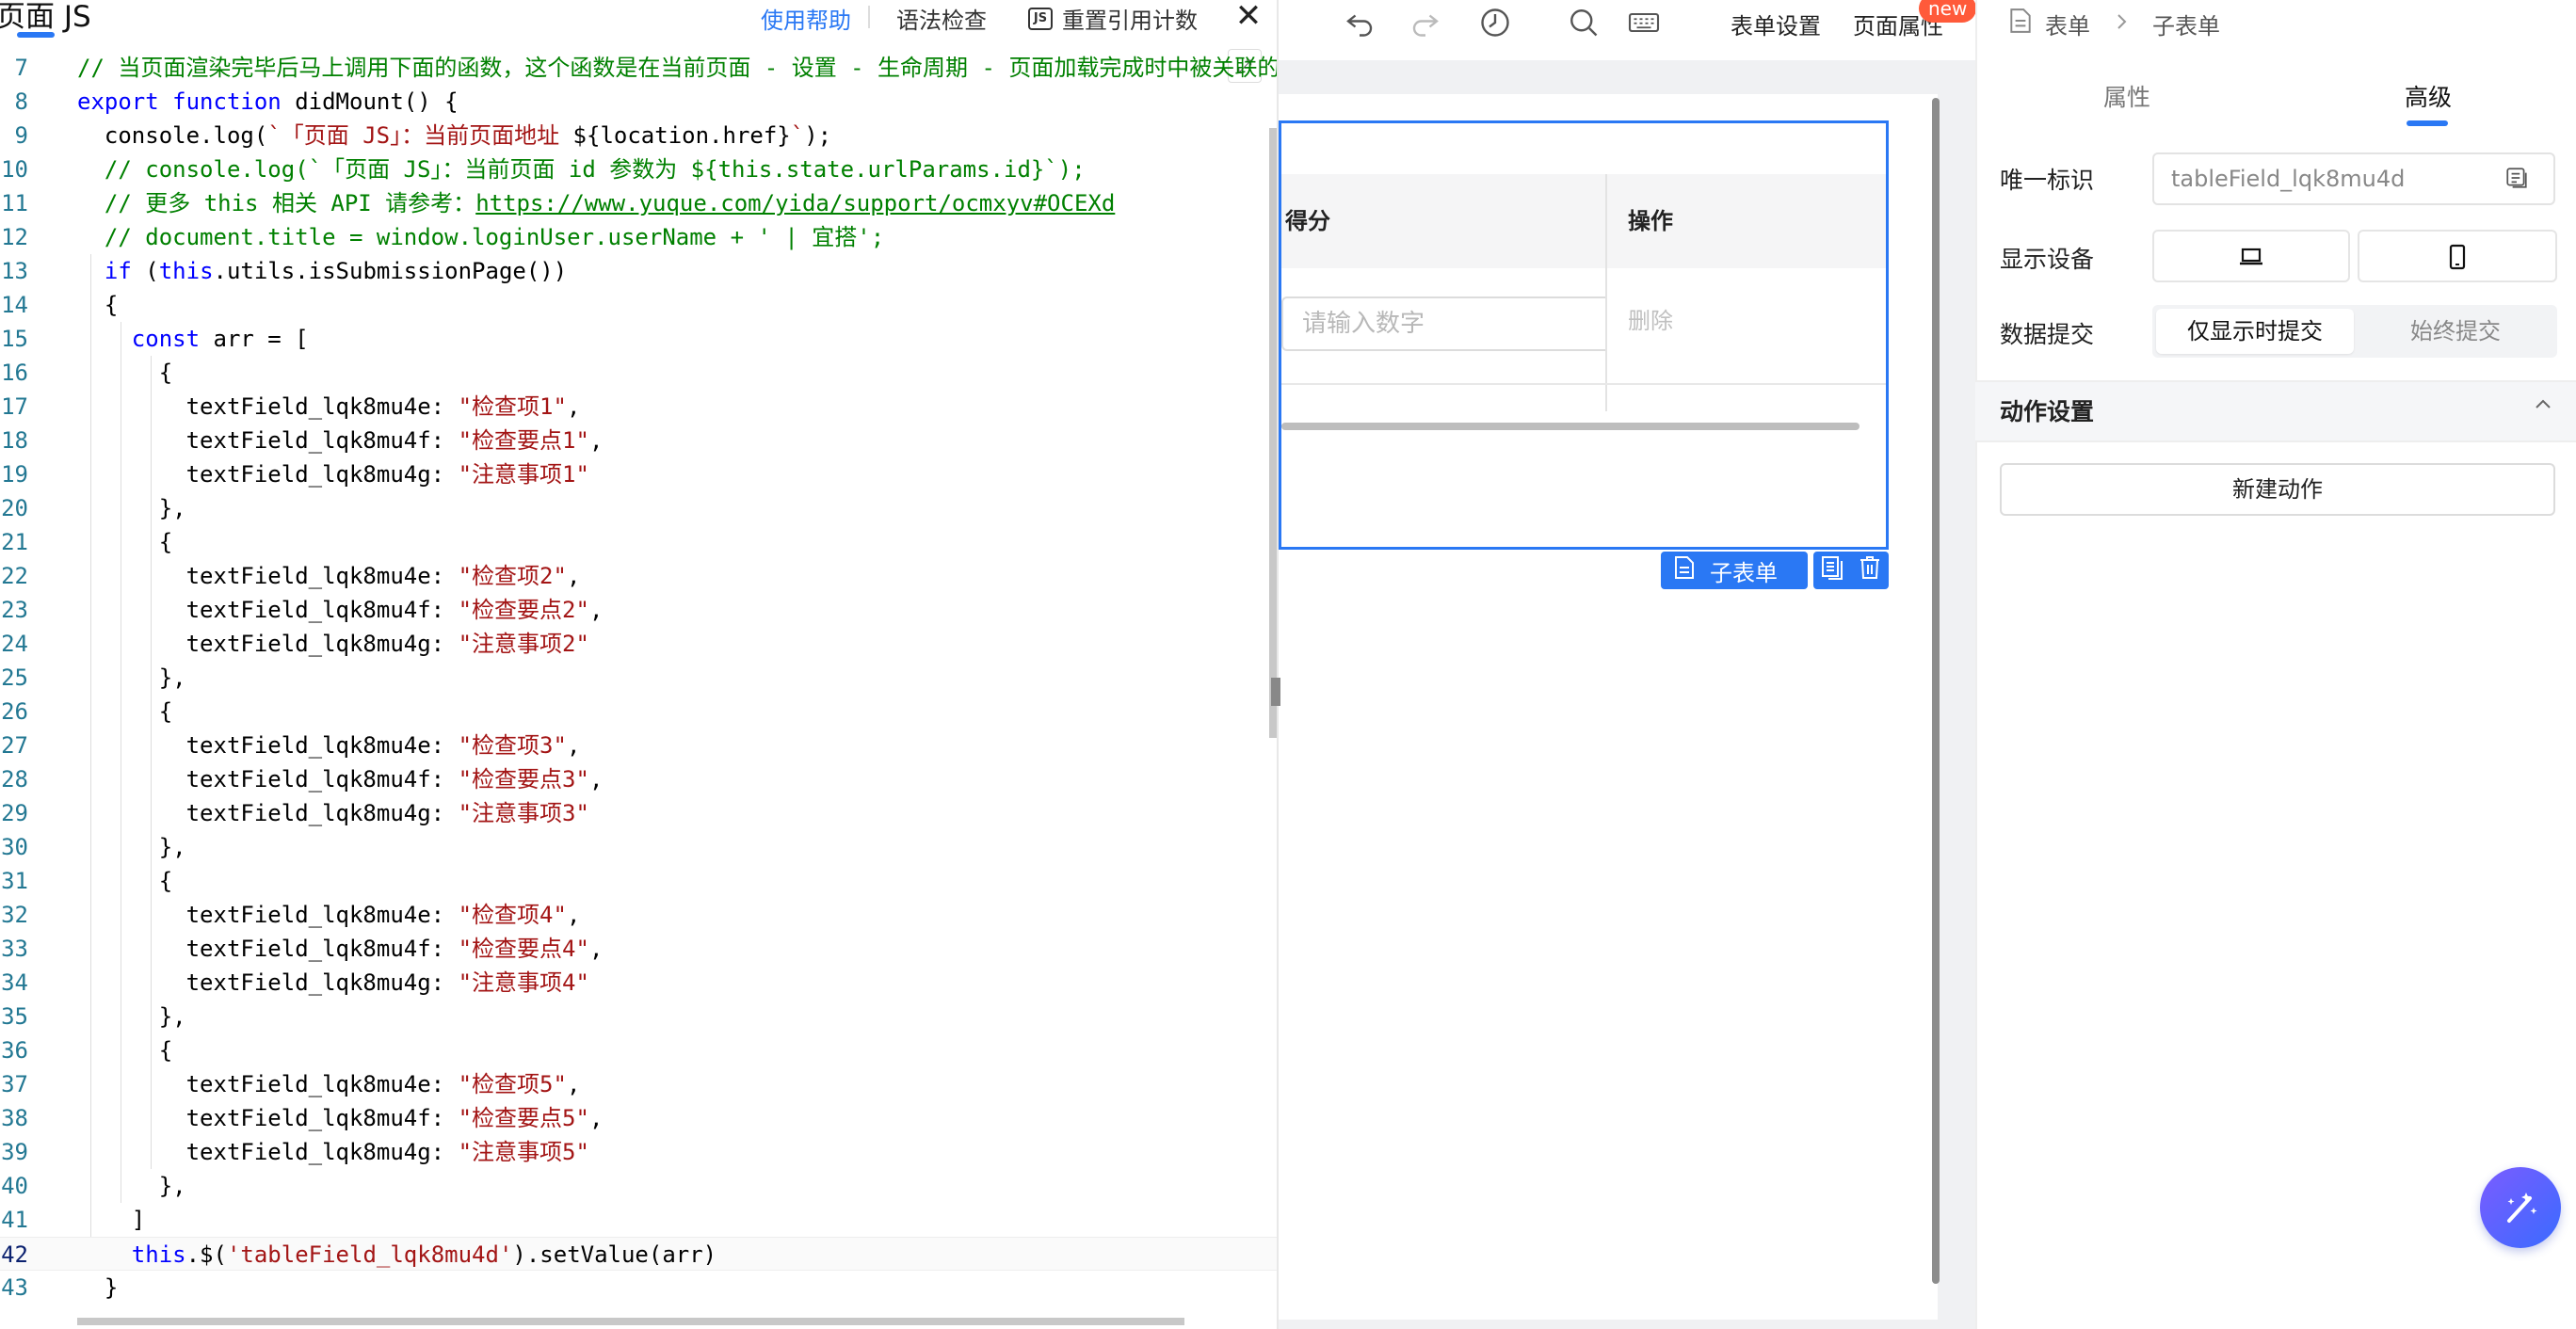 The width and height of the screenshot is (2576, 1329). I want to click on code-line: 28 textField_lqk8mu4f: "检查要点3",, so click(638, 779).